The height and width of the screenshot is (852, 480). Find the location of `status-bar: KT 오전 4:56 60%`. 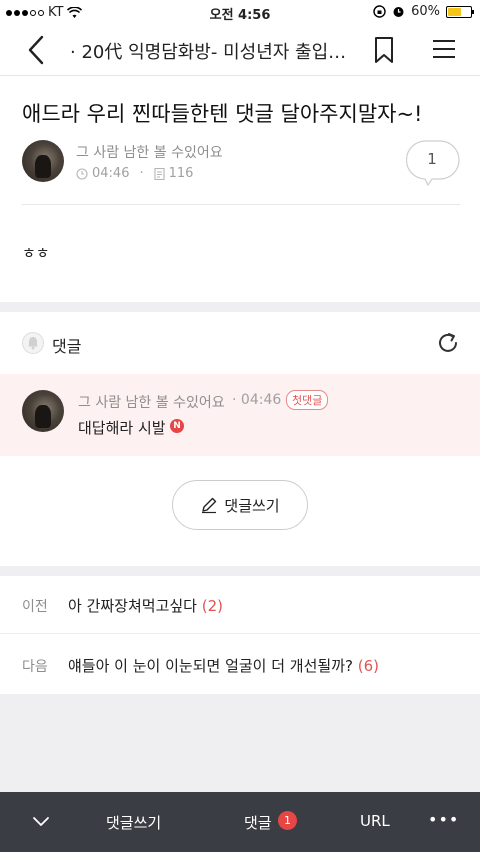

status-bar: KT 오전 4:56 60% is located at coordinates (240, 12).